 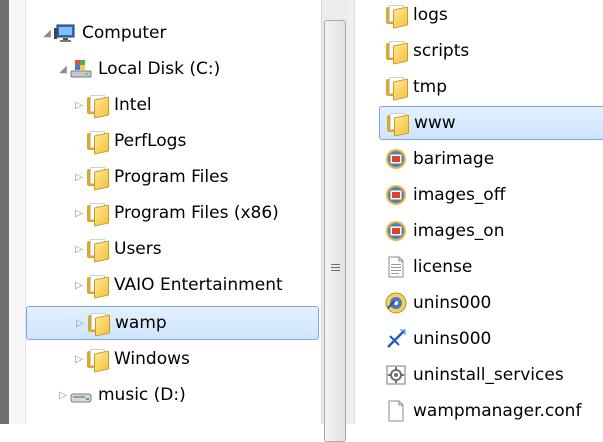 What do you see at coordinates (133, 105) in the screenshot?
I see `tree-item-label: Intel` at bounding box center [133, 105].